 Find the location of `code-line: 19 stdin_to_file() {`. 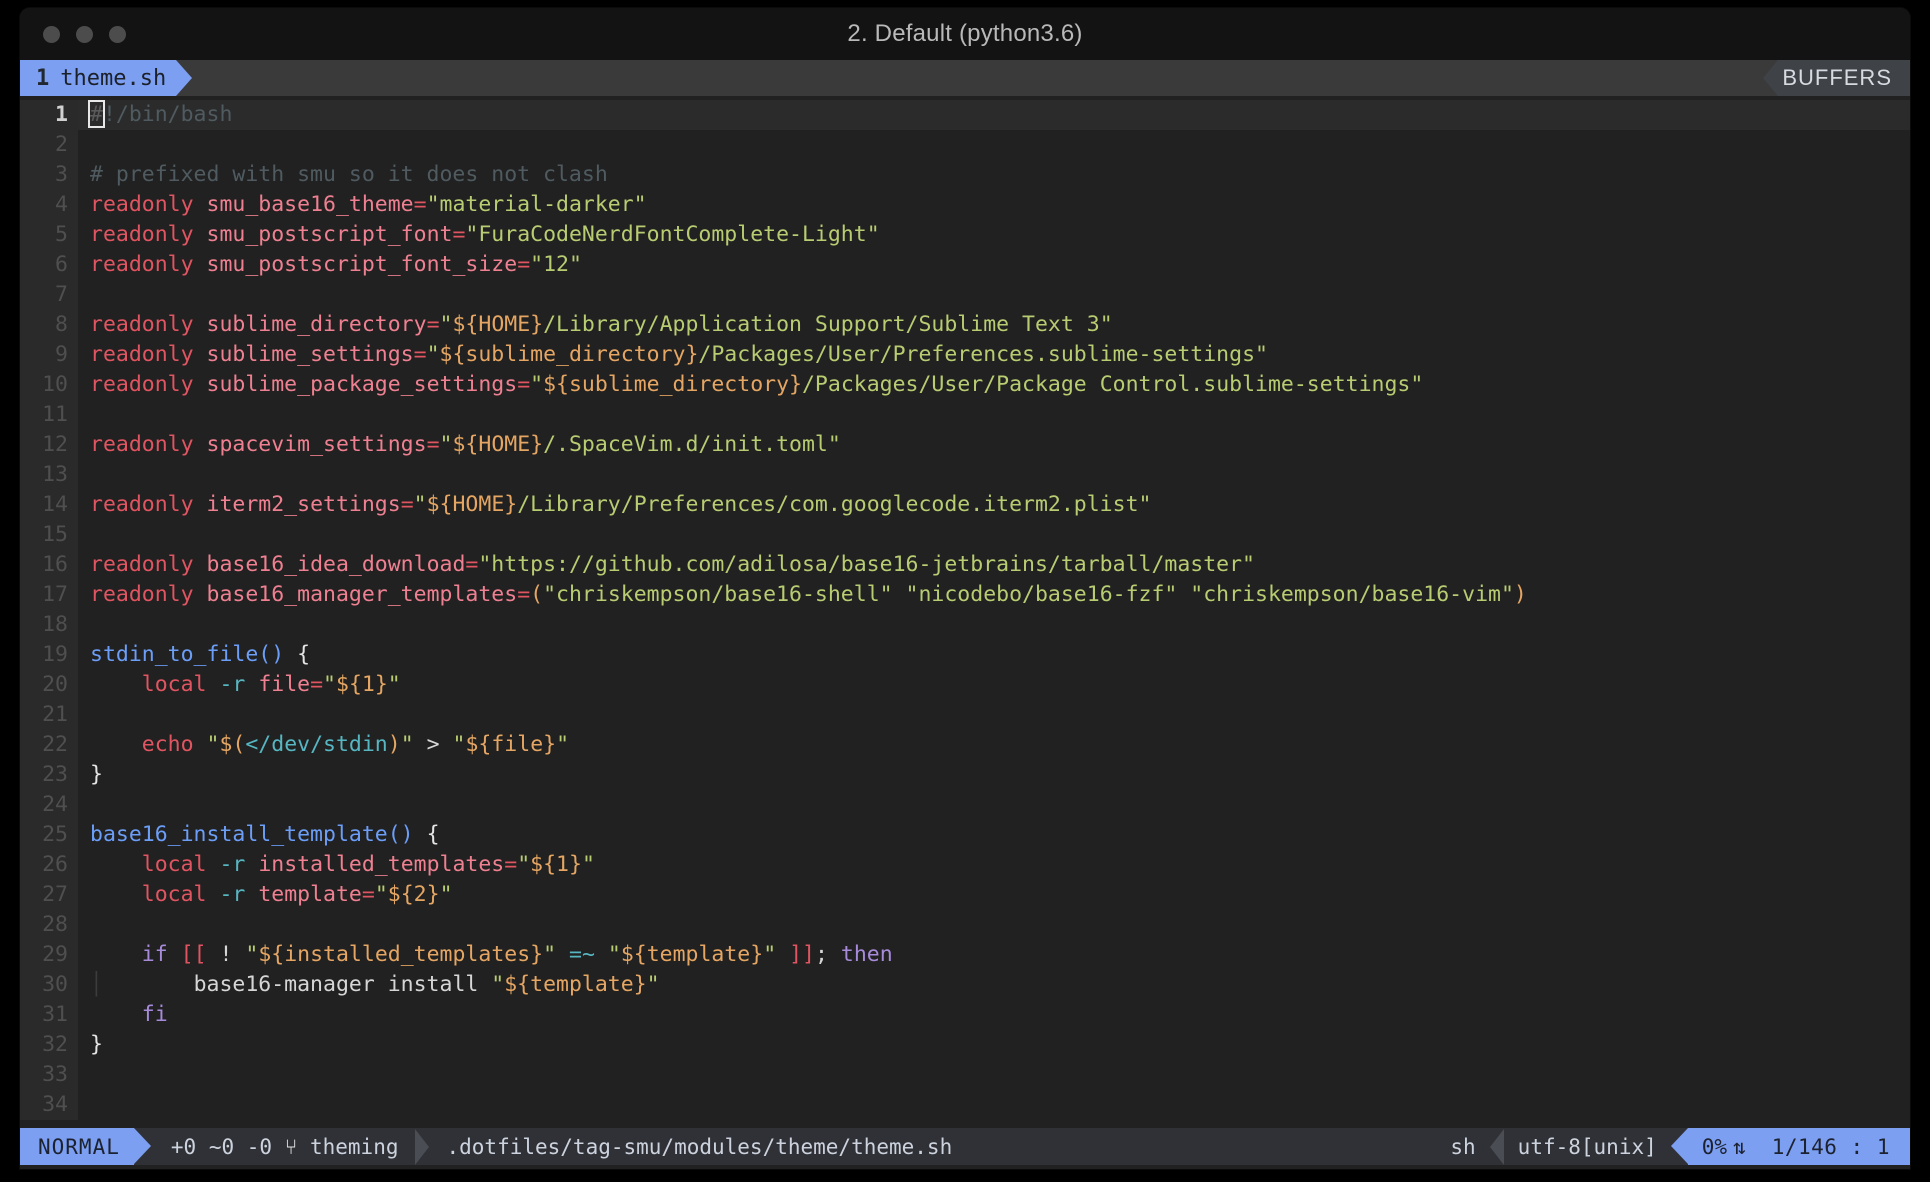

code-line: 19 stdin_to_file() { is located at coordinates (965, 655).